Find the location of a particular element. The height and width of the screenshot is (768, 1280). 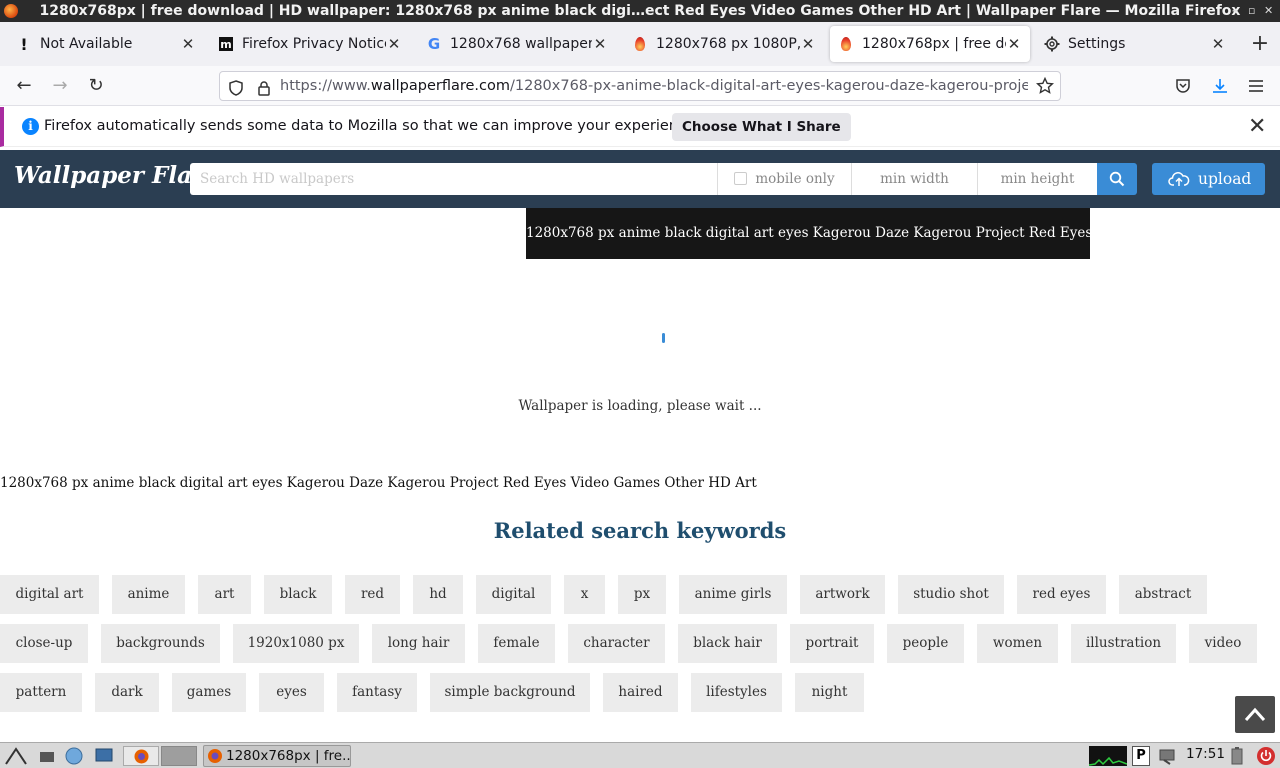

exclamation-icon: ! is located at coordinates (24, 44).